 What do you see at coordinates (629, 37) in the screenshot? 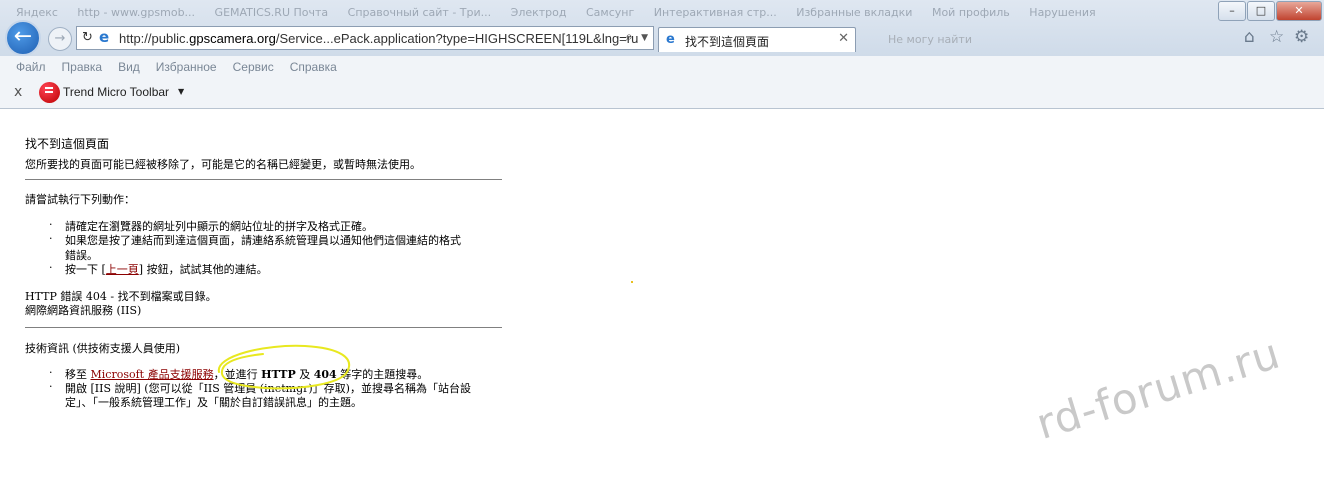
I see `search-icon: ⌕` at bounding box center [629, 37].